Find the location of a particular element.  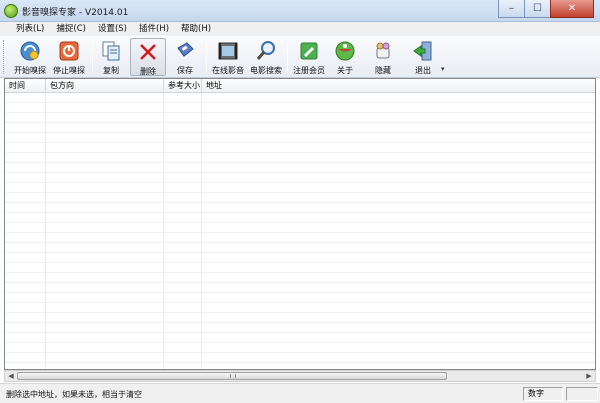

save-button: 保存 is located at coordinates (185, 57).